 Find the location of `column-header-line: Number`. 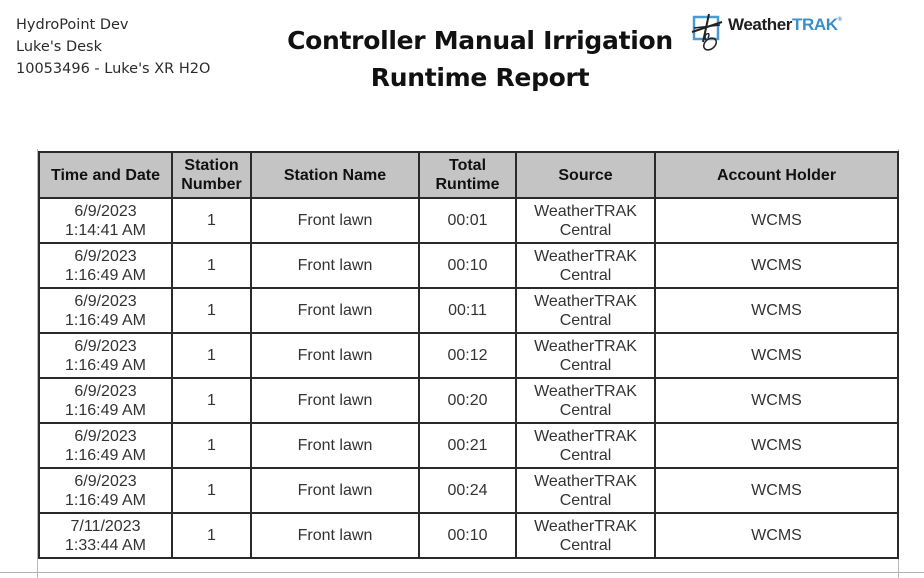

column-header-line: Number is located at coordinates (211, 184).